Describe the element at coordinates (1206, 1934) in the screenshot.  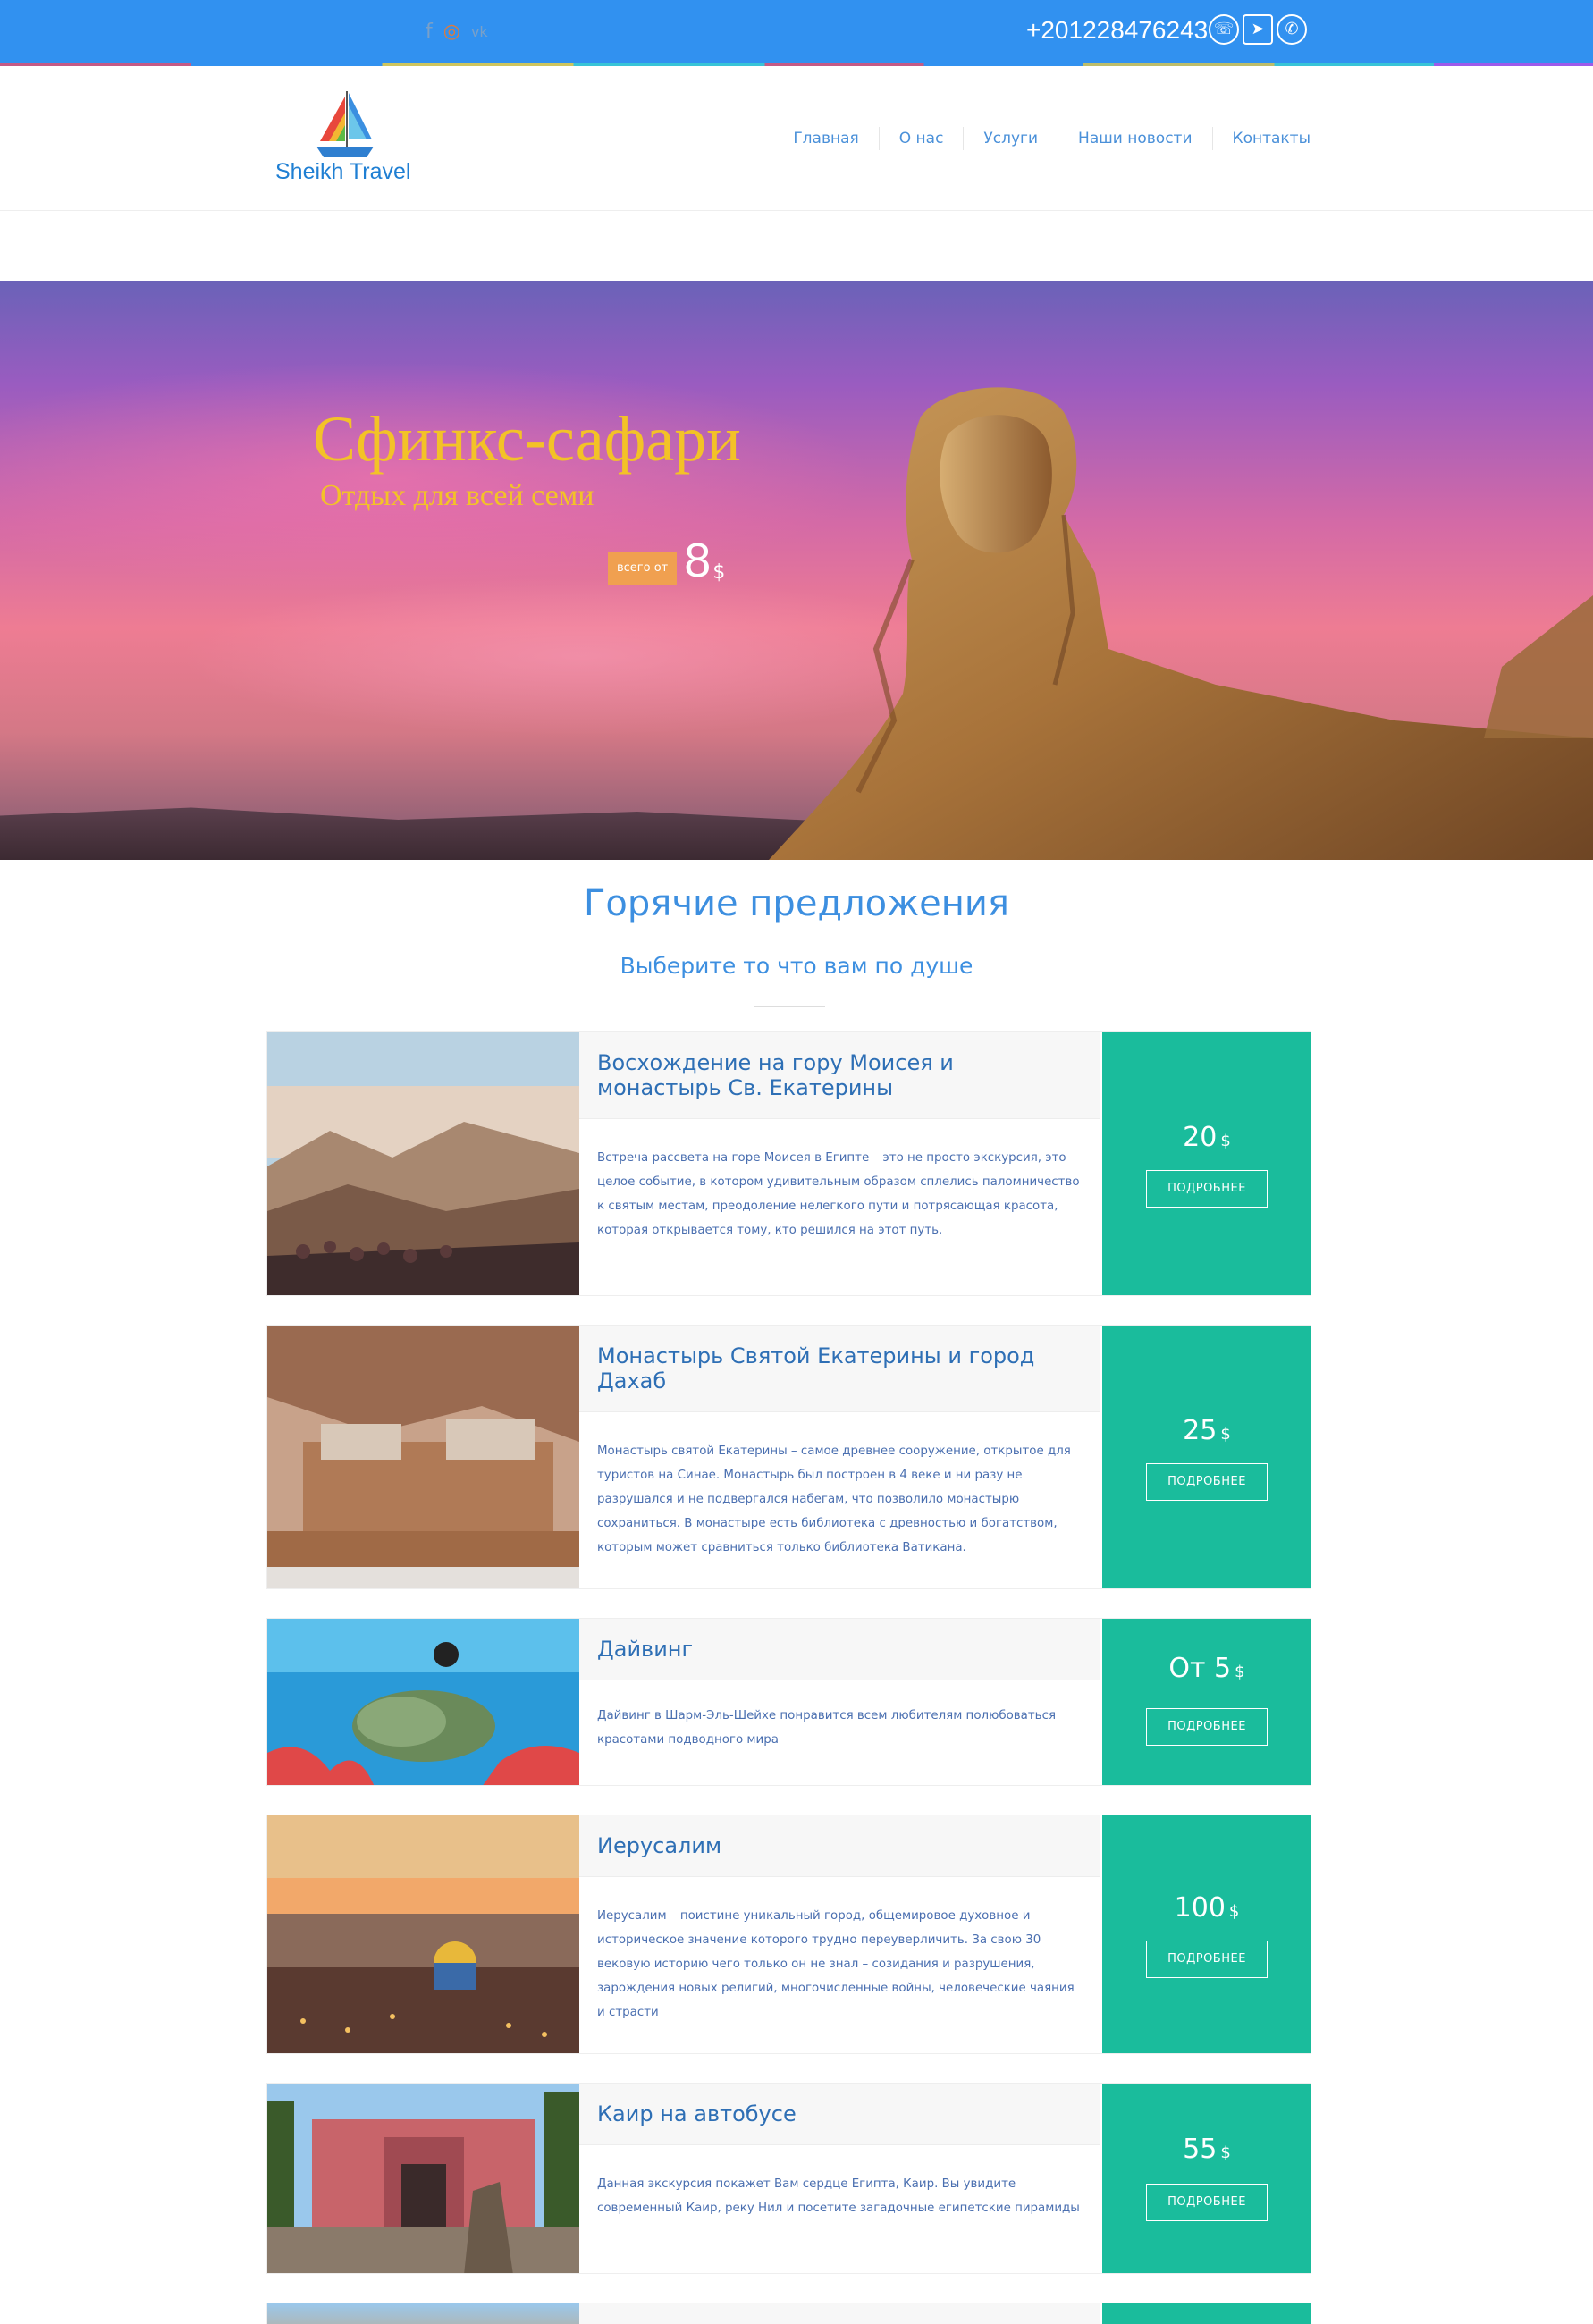
I see `offer-price-panel: 100 $ ПОДРОБНЕЕ` at that location.